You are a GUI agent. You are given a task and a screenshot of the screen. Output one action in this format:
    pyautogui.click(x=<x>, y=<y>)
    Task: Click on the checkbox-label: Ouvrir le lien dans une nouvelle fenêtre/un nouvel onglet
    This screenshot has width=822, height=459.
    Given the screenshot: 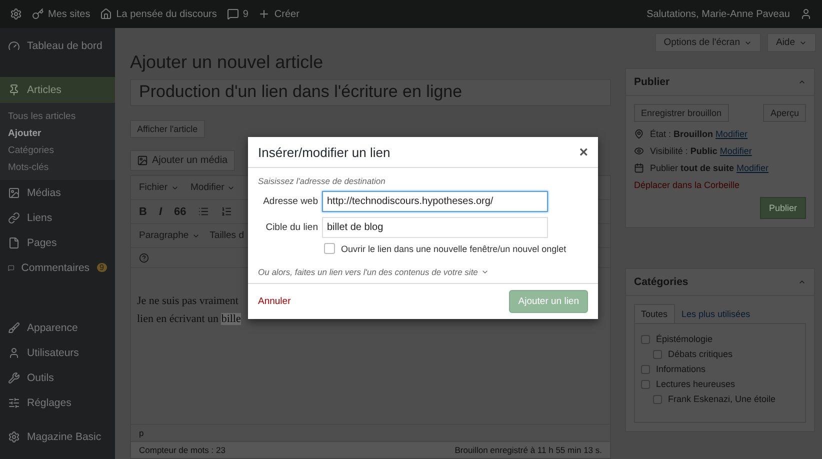 What is the action you would take?
    pyautogui.click(x=453, y=249)
    